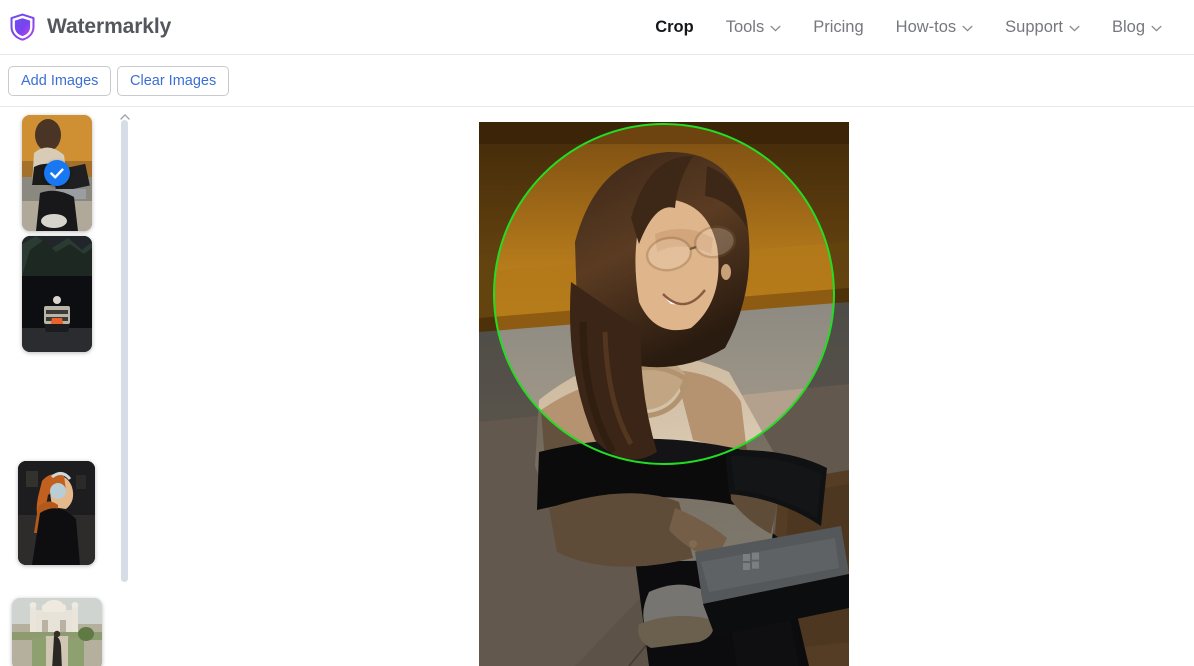 This screenshot has height=666, width=1194. Describe the element at coordinates (60, 81) in the screenshot. I see `add-images-button: Add Images` at that location.